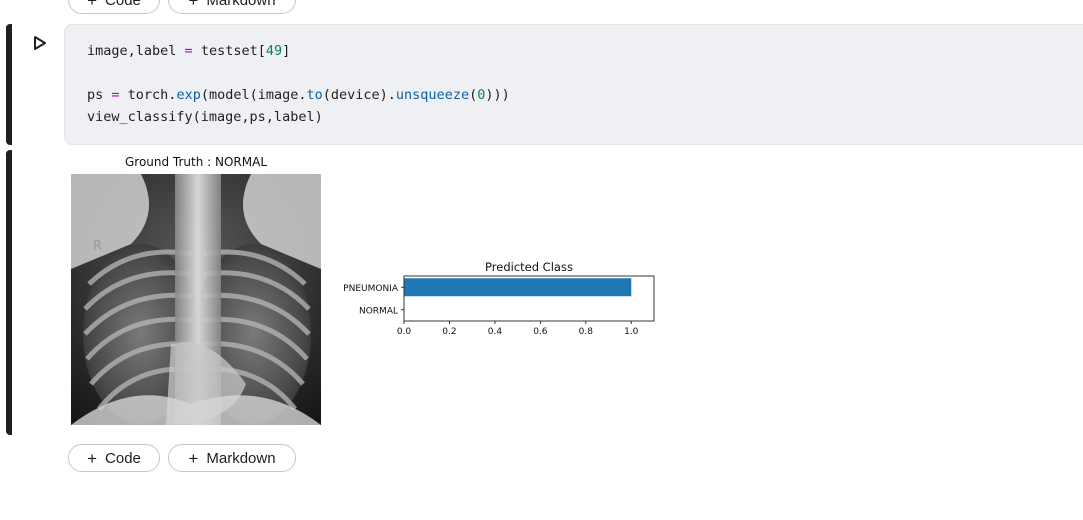  Describe the element at coordinates (540, 332) in the screenshot. I see `chart-xtick-label: 0.6` at that location.